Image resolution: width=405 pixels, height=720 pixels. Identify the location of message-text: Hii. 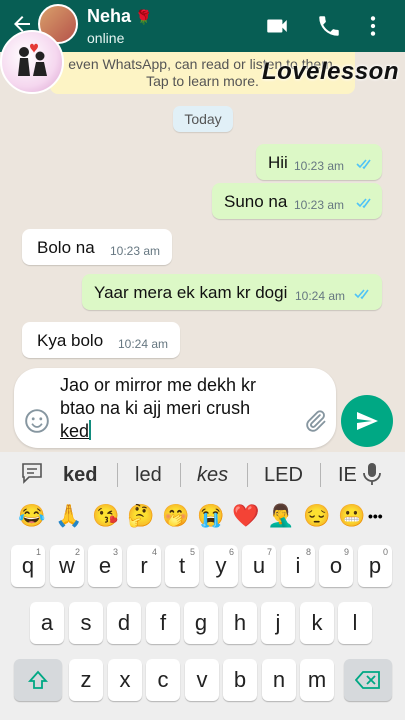
(278, 162).